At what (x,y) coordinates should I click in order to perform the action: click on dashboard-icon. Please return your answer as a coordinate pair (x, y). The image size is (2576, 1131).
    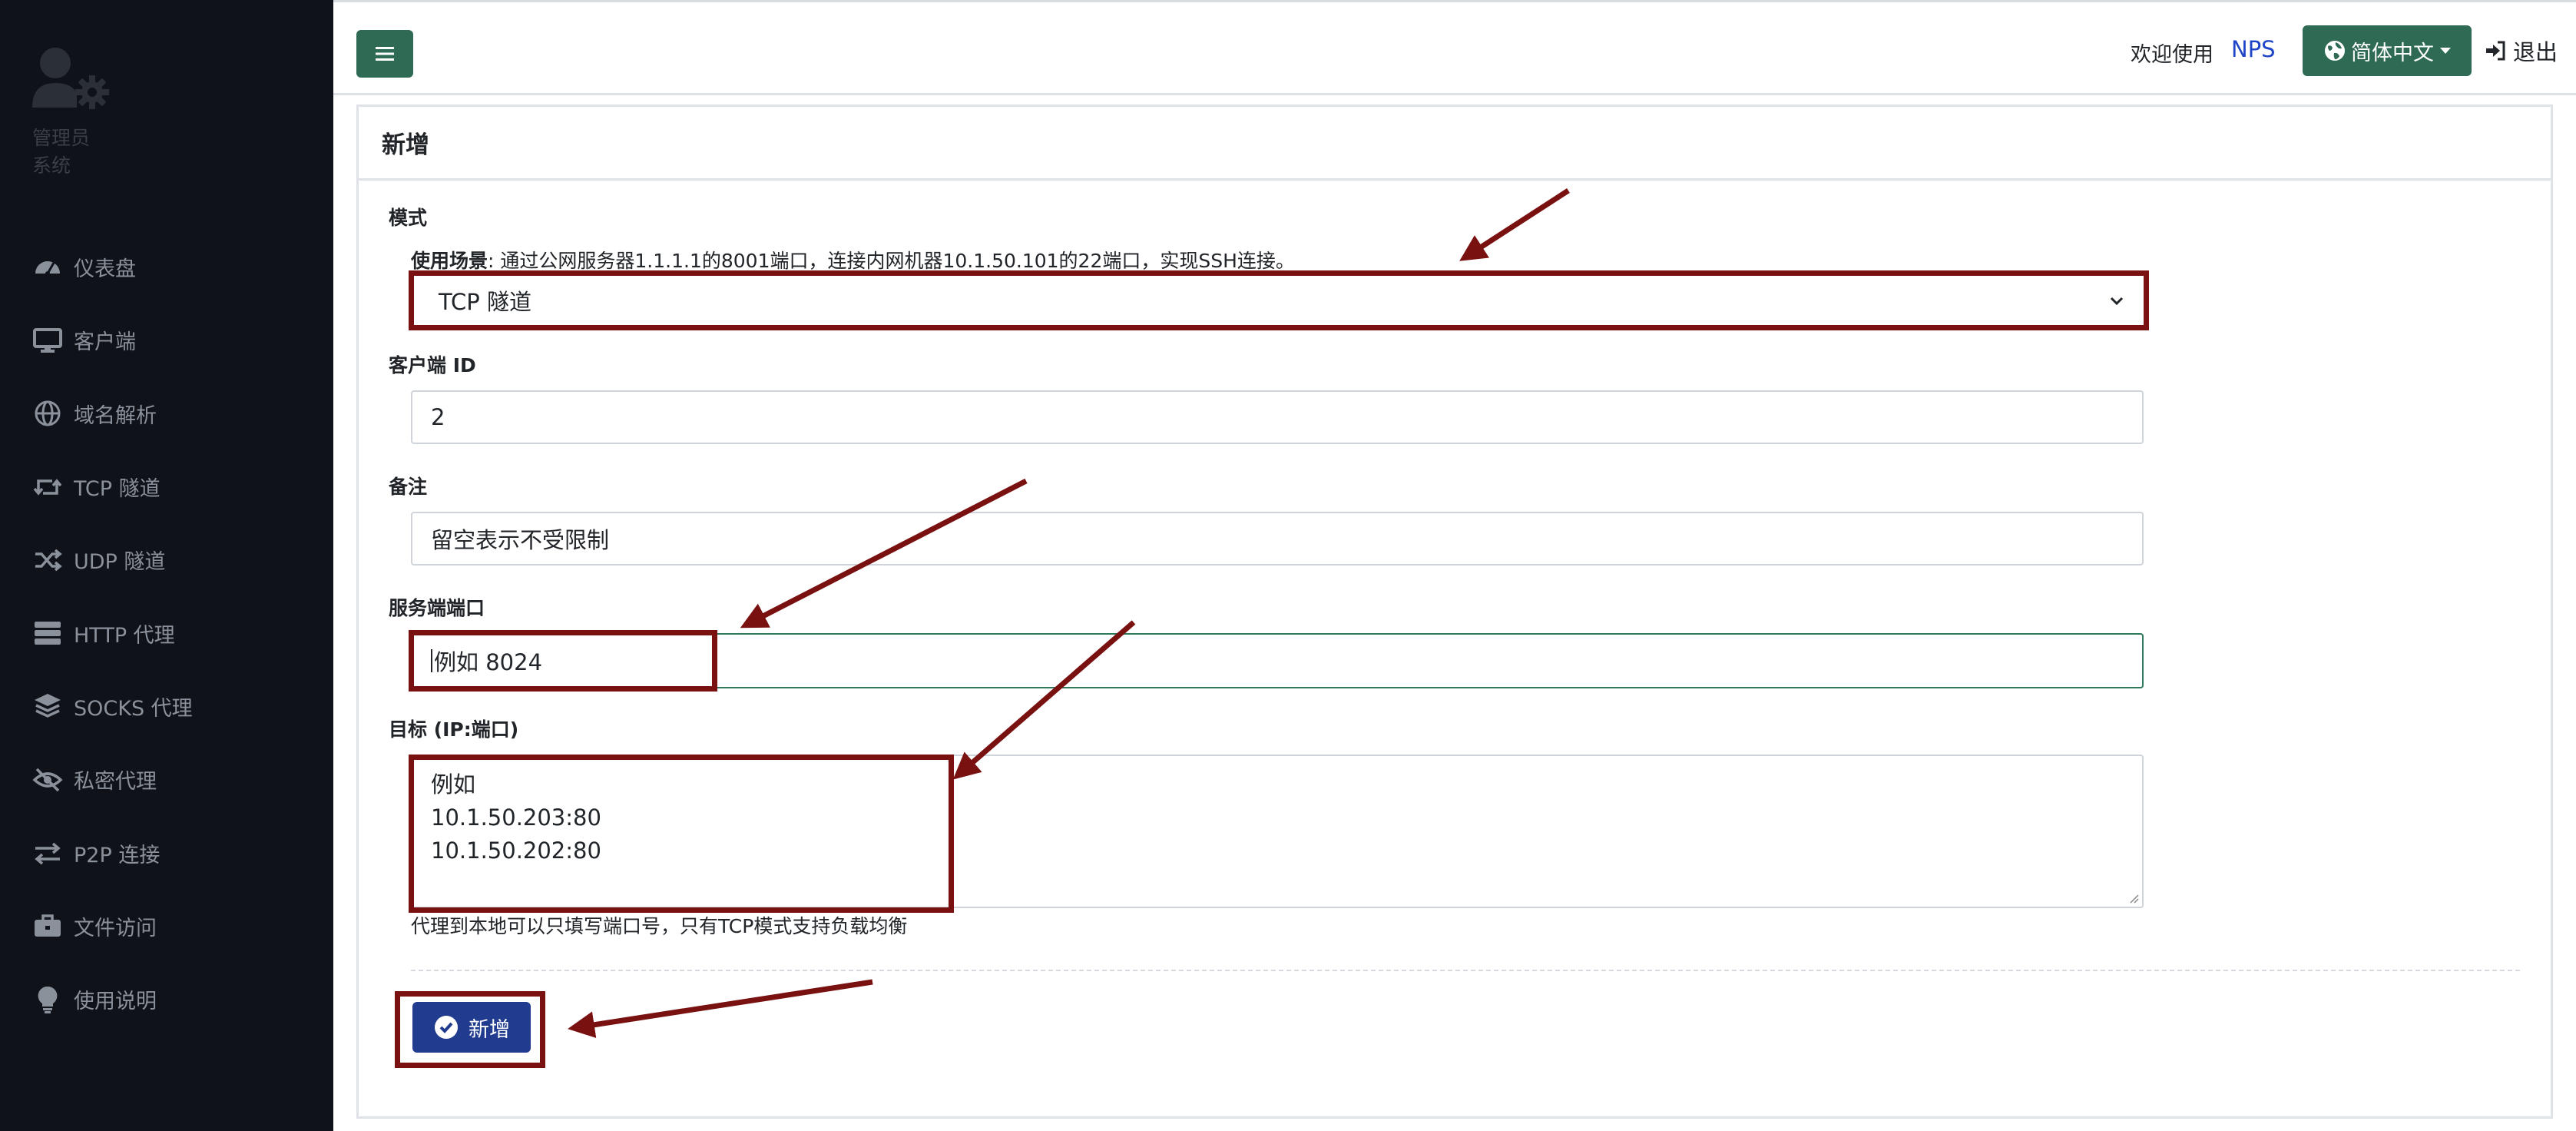
    Looking at the image, I should click on (47, 267).